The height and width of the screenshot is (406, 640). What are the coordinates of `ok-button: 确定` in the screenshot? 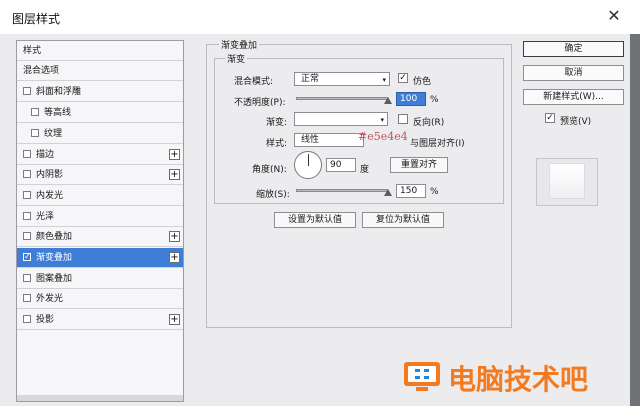 It's located at (573, 49).